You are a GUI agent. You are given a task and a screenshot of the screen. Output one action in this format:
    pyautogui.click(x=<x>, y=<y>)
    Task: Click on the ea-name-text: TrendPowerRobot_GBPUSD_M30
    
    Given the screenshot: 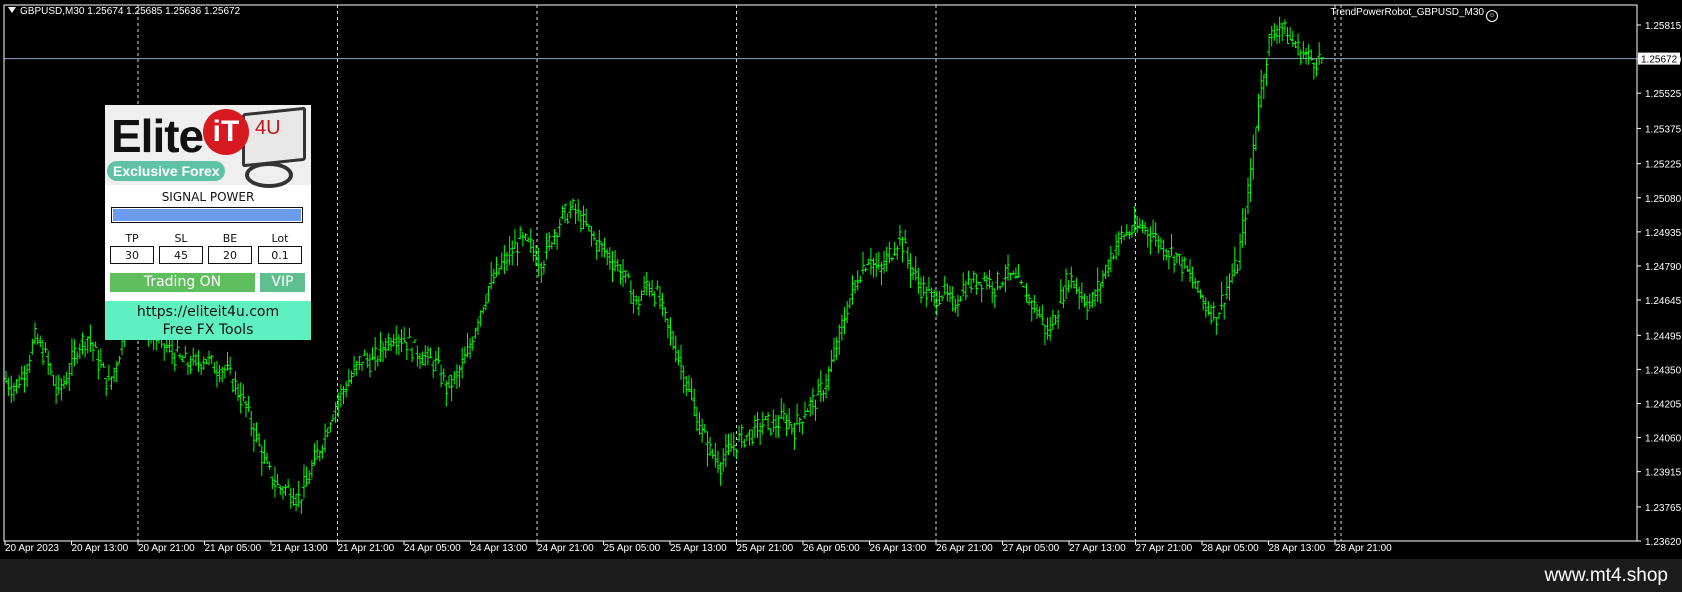 What is the action you would take?
    pyautogui.click(x=1407, y=12)
    